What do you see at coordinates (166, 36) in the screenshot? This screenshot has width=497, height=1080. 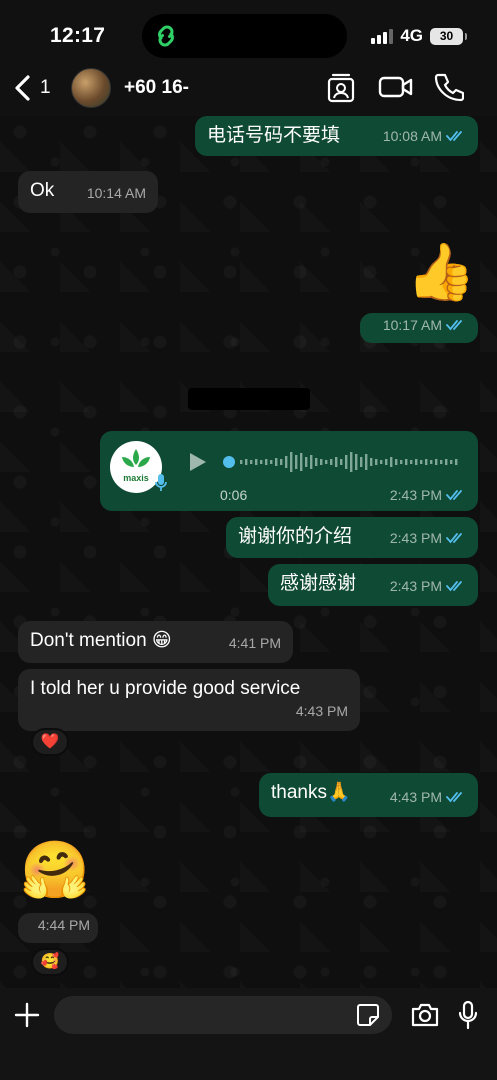 I see `link-activity-icon` at bounding box center [166, 36].